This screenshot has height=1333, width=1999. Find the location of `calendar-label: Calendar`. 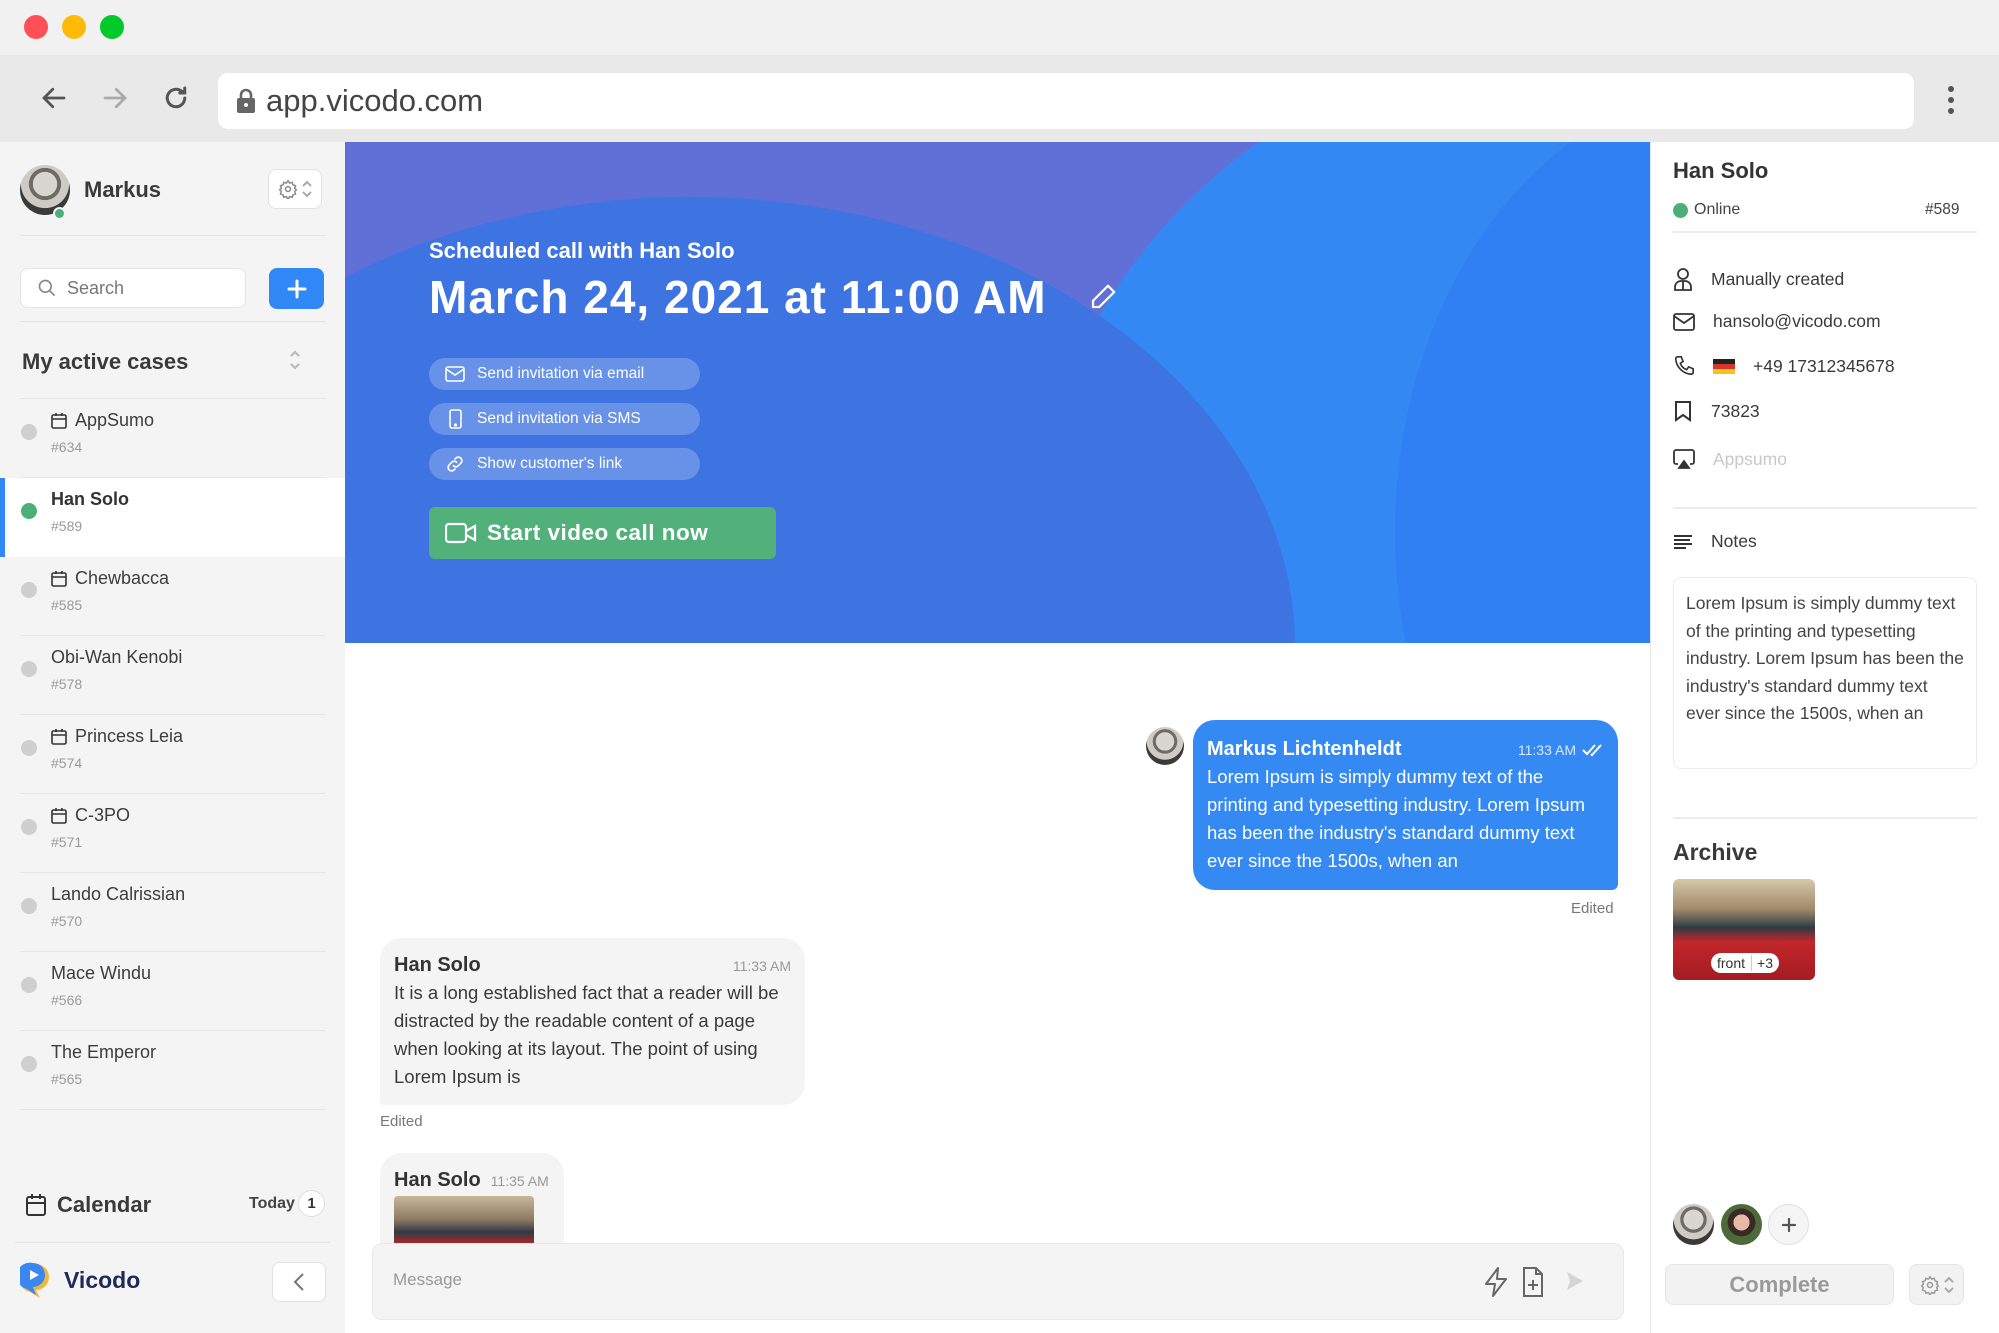

calendar-label: Calendar is located at coordinates (104, 1204).